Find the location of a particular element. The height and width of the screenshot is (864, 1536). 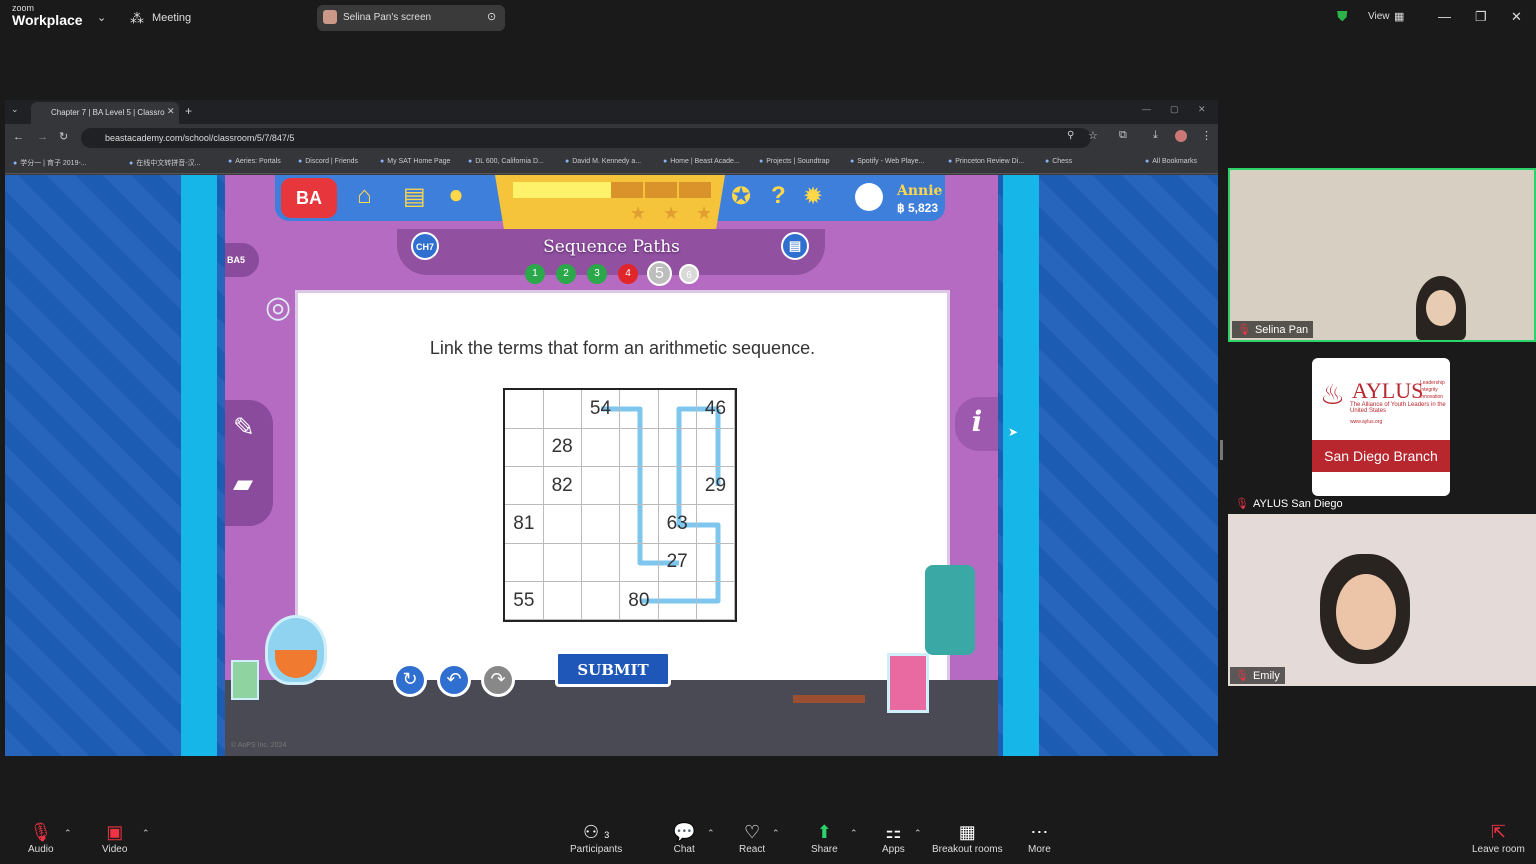

user-name: Annie is located at coordinates (919, 191).